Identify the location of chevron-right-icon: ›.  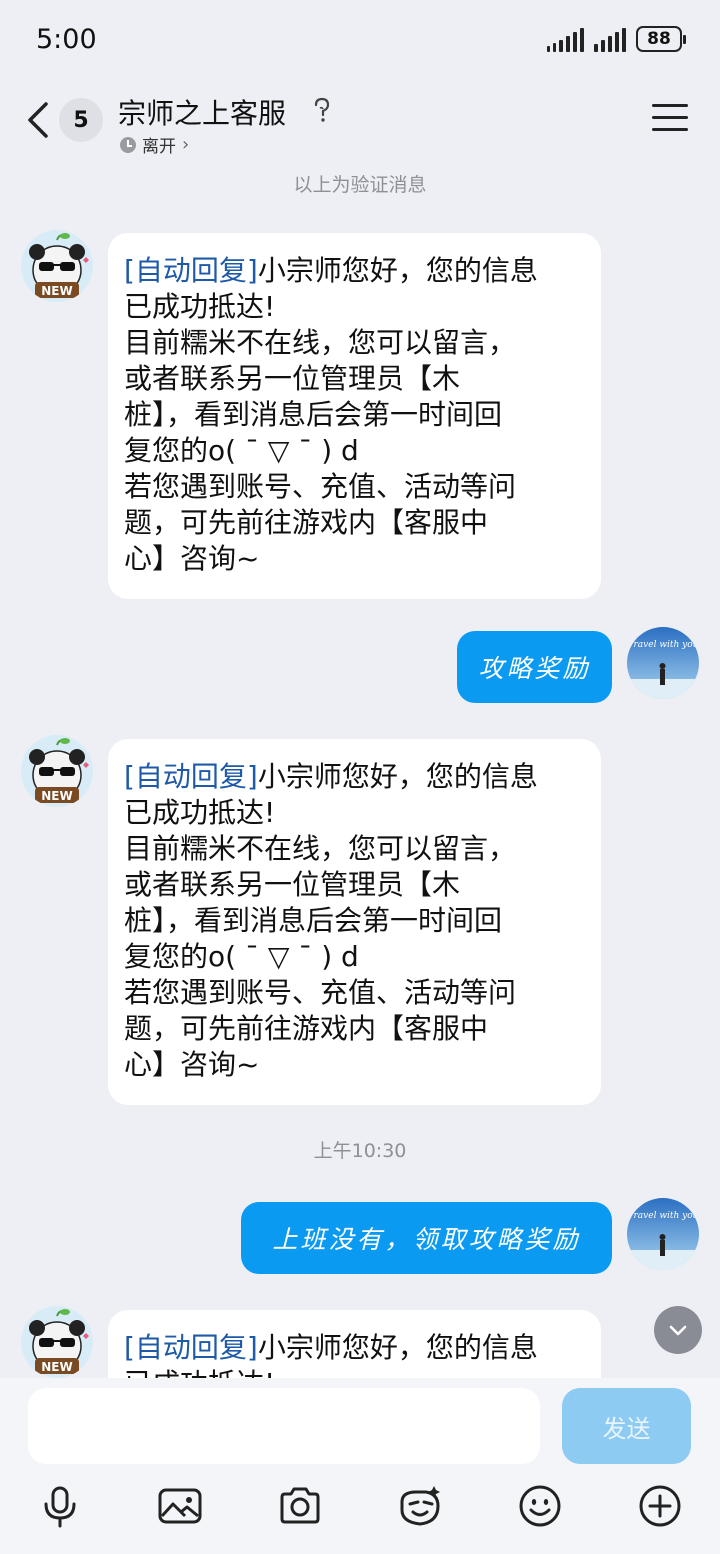
(186, 144).